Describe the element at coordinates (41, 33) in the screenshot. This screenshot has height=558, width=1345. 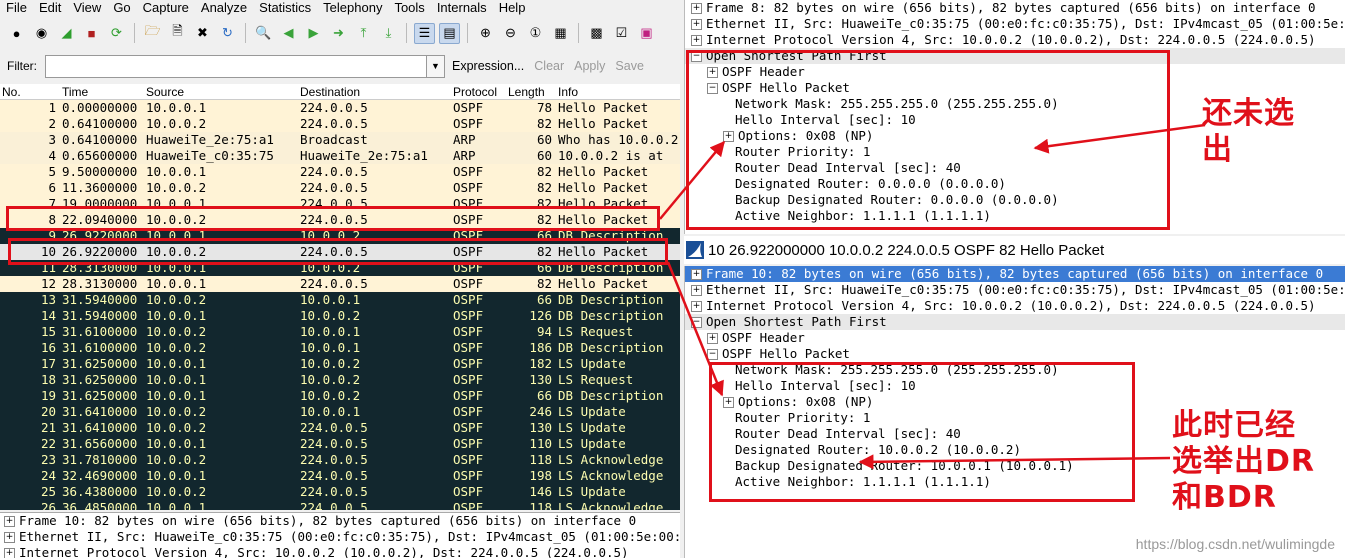
I see `capture-options-icon: ◉` at that location.